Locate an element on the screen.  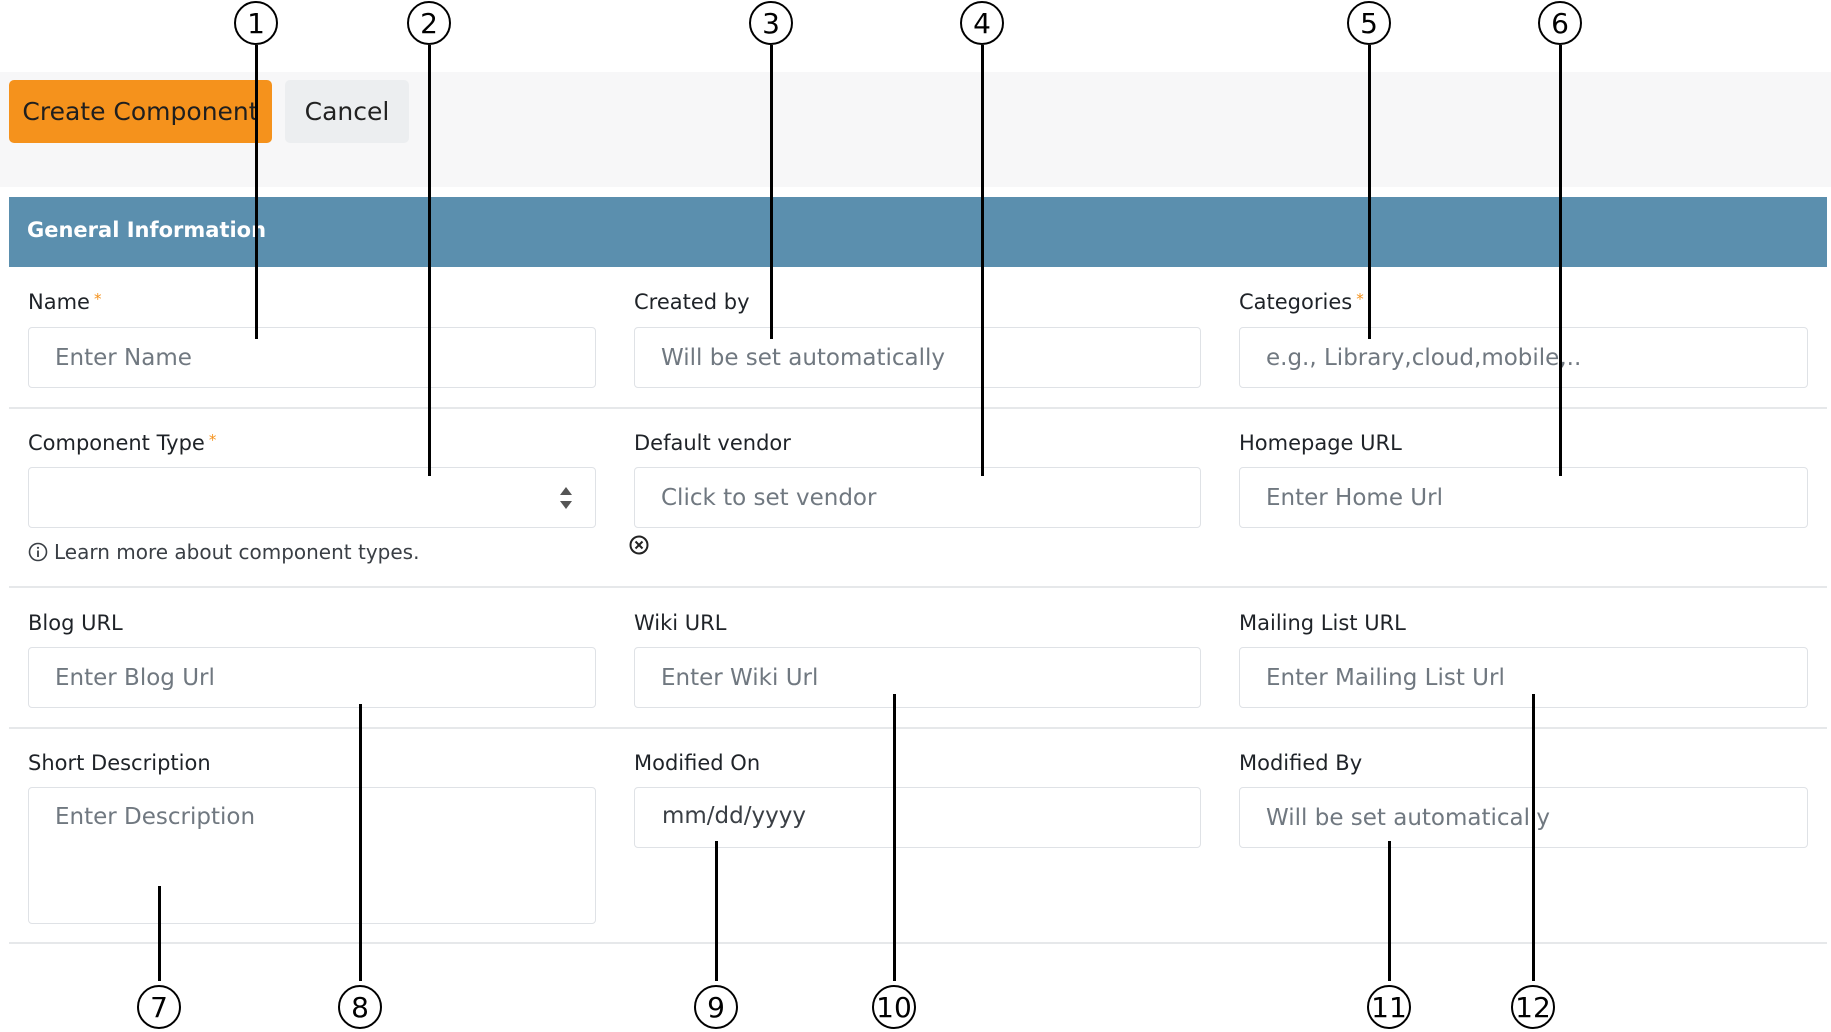
mailing-list-url-label: Mailing List URL is located at coordinates (1322, 623).